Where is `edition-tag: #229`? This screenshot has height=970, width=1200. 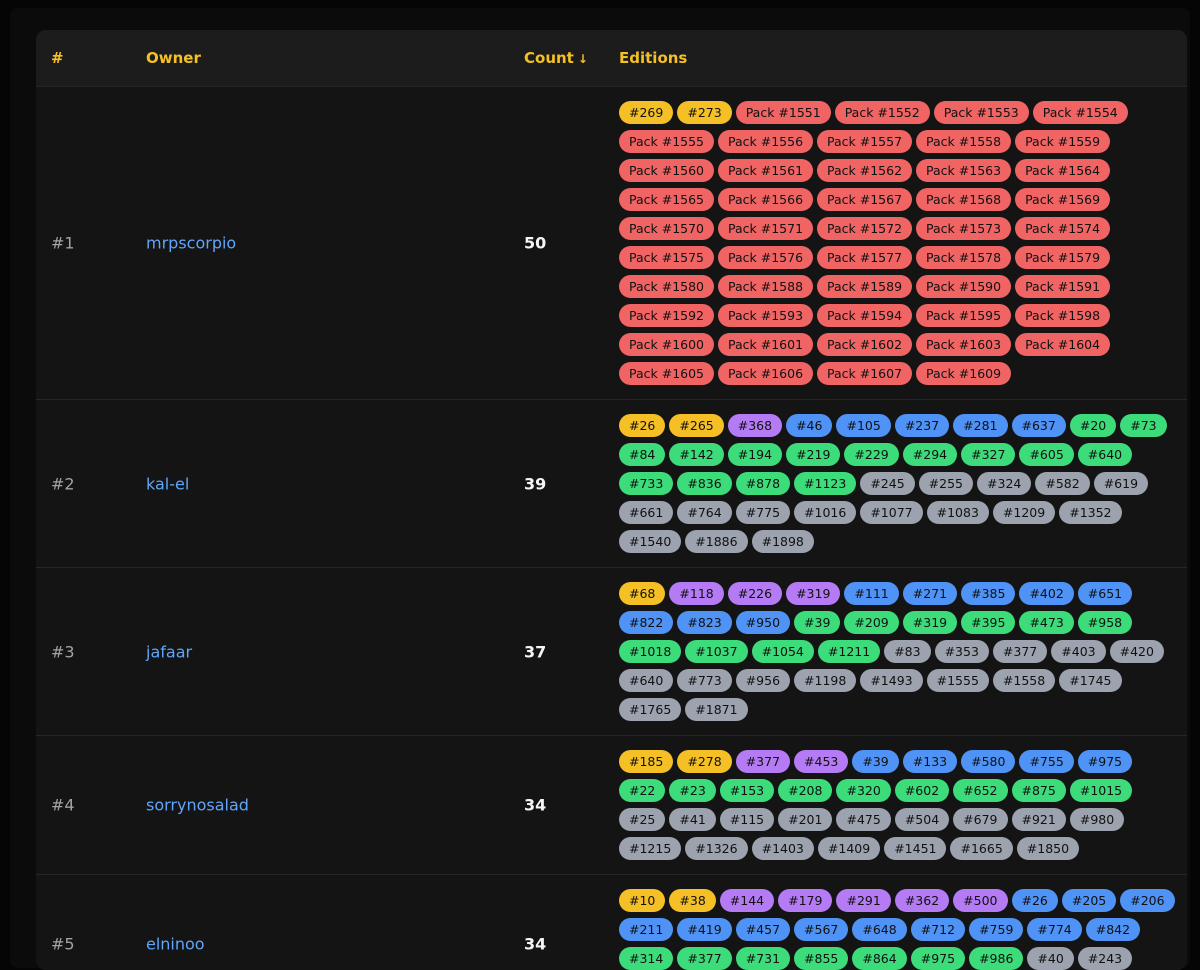
edition-tag: #229 is located at coordinates (871, 454).